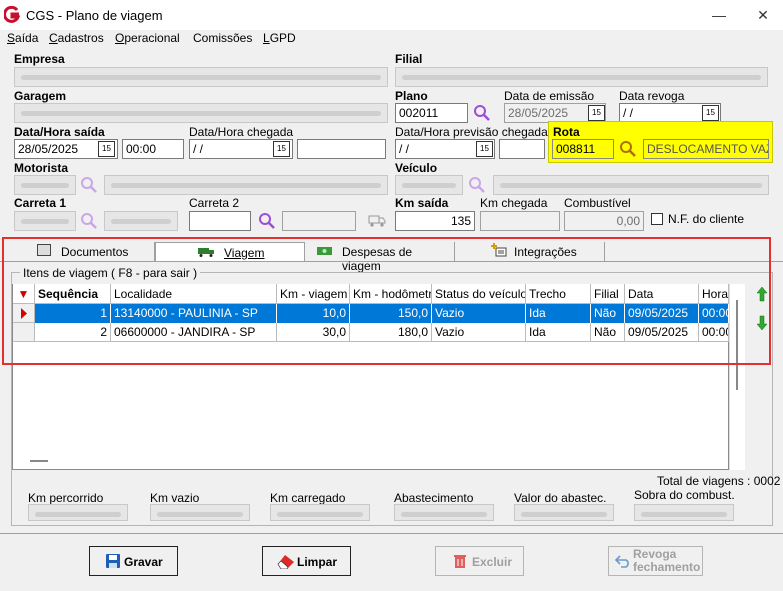 The height and width of the screenshot is (591, 783). Describe the element at coordinates (719, 481) in the screenshot. I see `total-viagens: Total de viagens : 0002` at that location.